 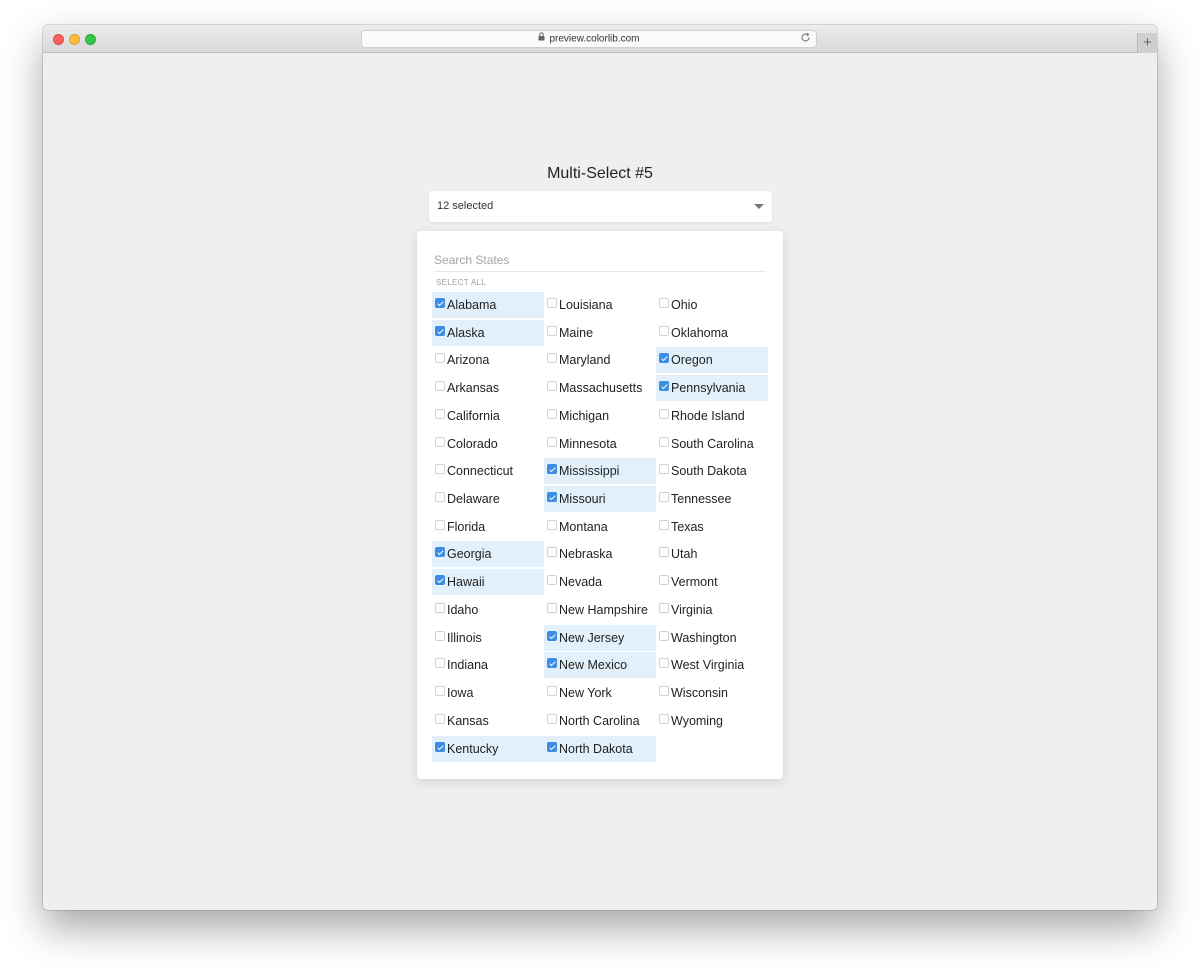 I want to click on state-option: New York, so click(x=600, y=693).